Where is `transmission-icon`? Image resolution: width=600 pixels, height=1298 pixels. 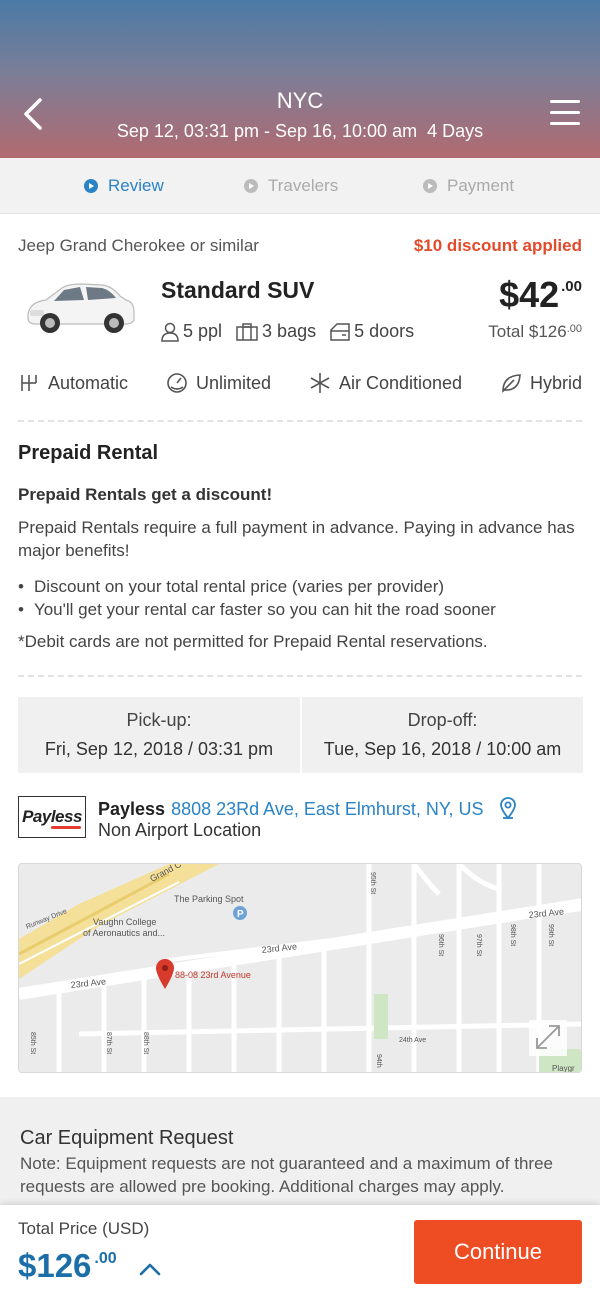 transmission-icon is located at coordinates (29, 383).